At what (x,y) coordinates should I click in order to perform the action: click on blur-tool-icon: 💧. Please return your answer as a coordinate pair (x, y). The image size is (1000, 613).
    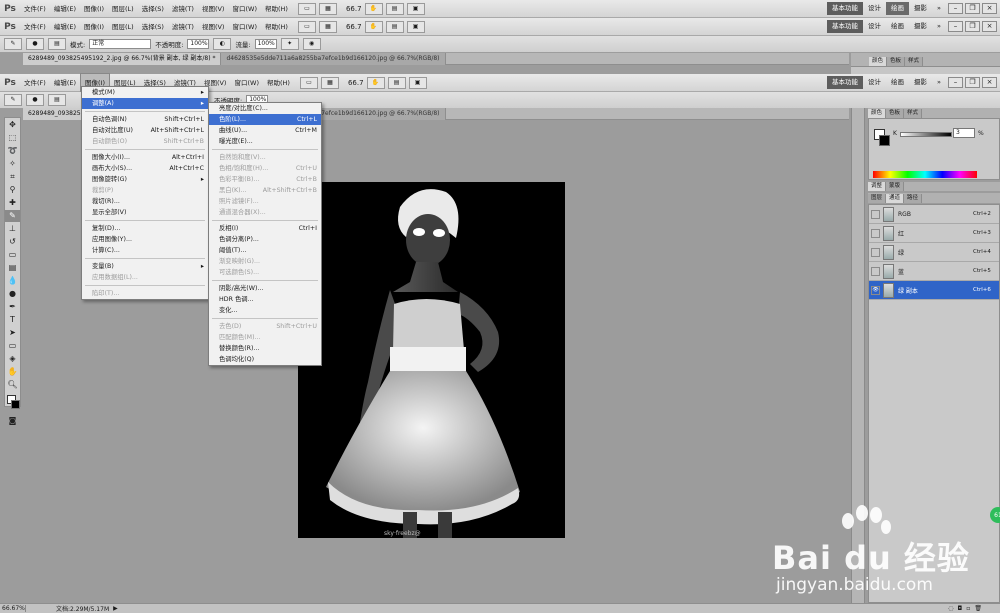
    Looking at the image, I should click on (12, 281).